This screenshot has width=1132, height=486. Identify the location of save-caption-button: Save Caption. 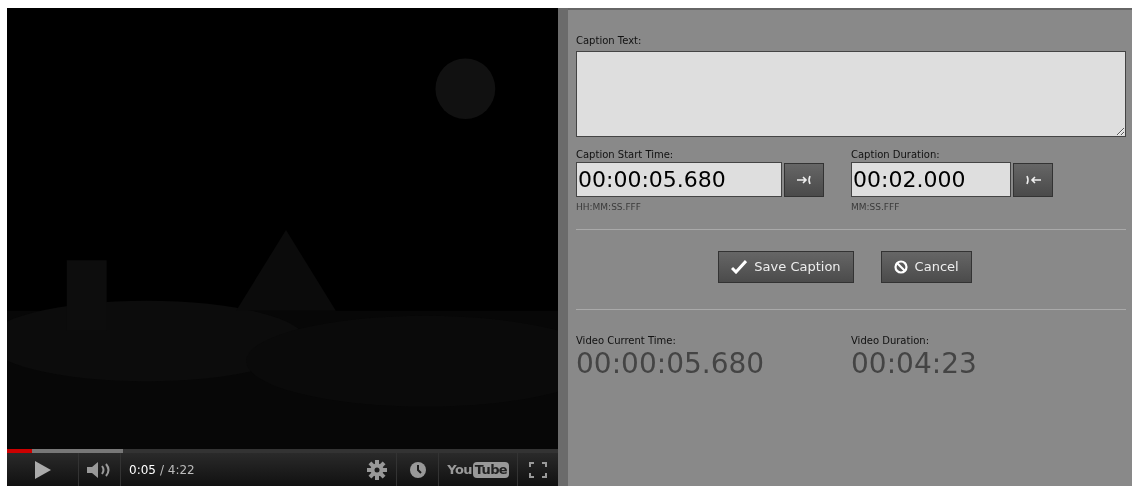
(786, 266).